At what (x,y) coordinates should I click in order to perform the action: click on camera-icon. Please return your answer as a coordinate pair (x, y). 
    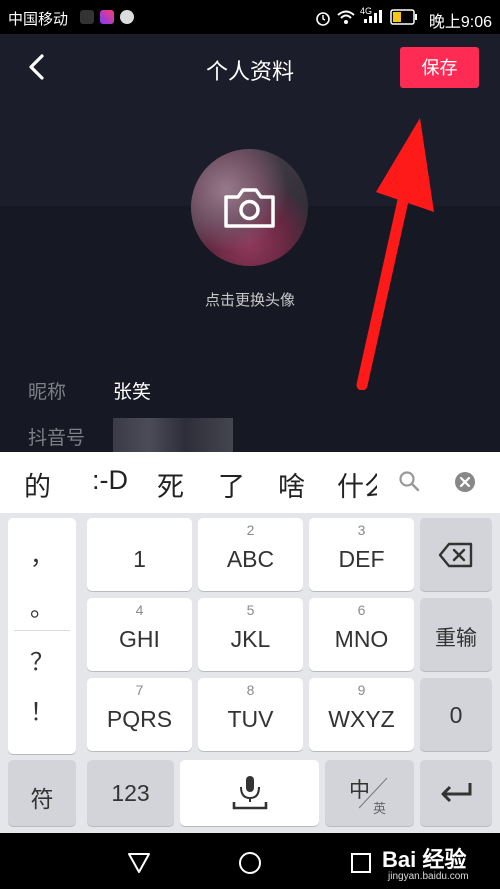
    Looking at the image, I should click on (249, 208).